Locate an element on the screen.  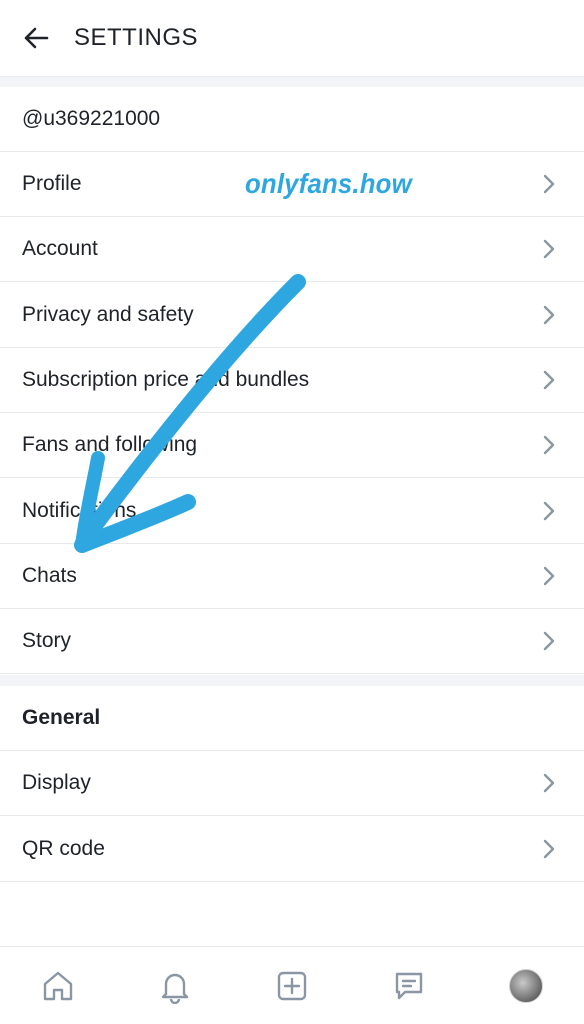
menu-item-display: Display is located at coordinates (292, 783).